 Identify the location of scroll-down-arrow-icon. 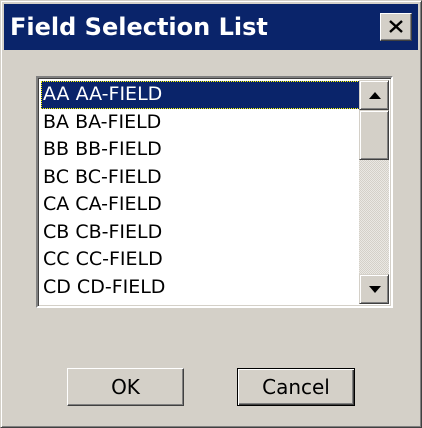
(375, 289).